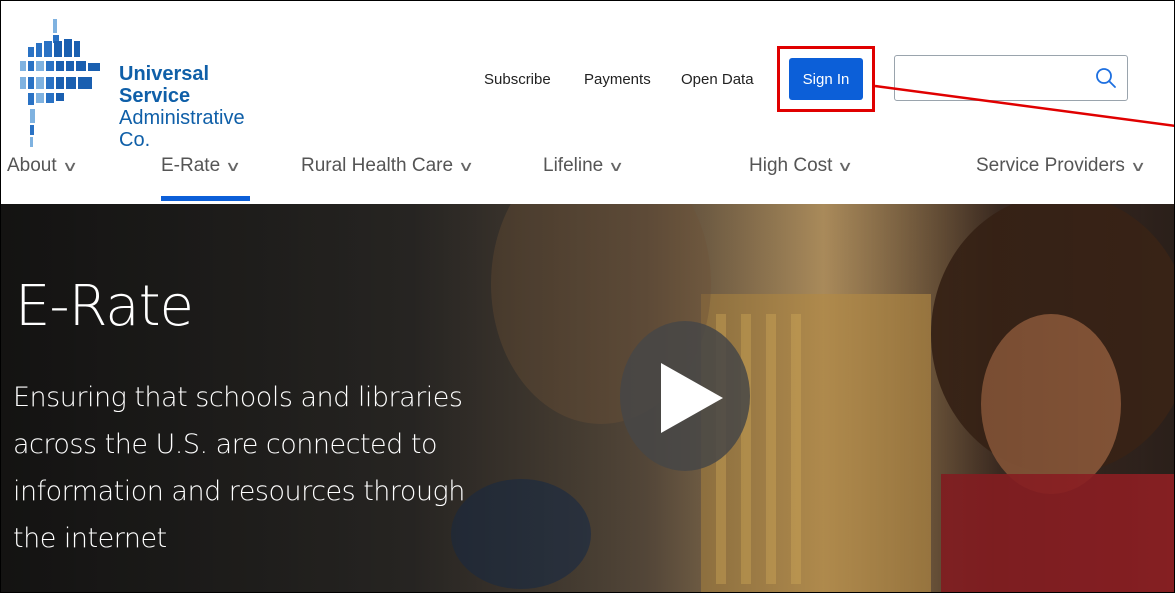 The image size is (1175, 593). What do you see at coordinates (617, 79) in the screenshot?
I see `payments-link: Payments` at bounding box center [617, 79].